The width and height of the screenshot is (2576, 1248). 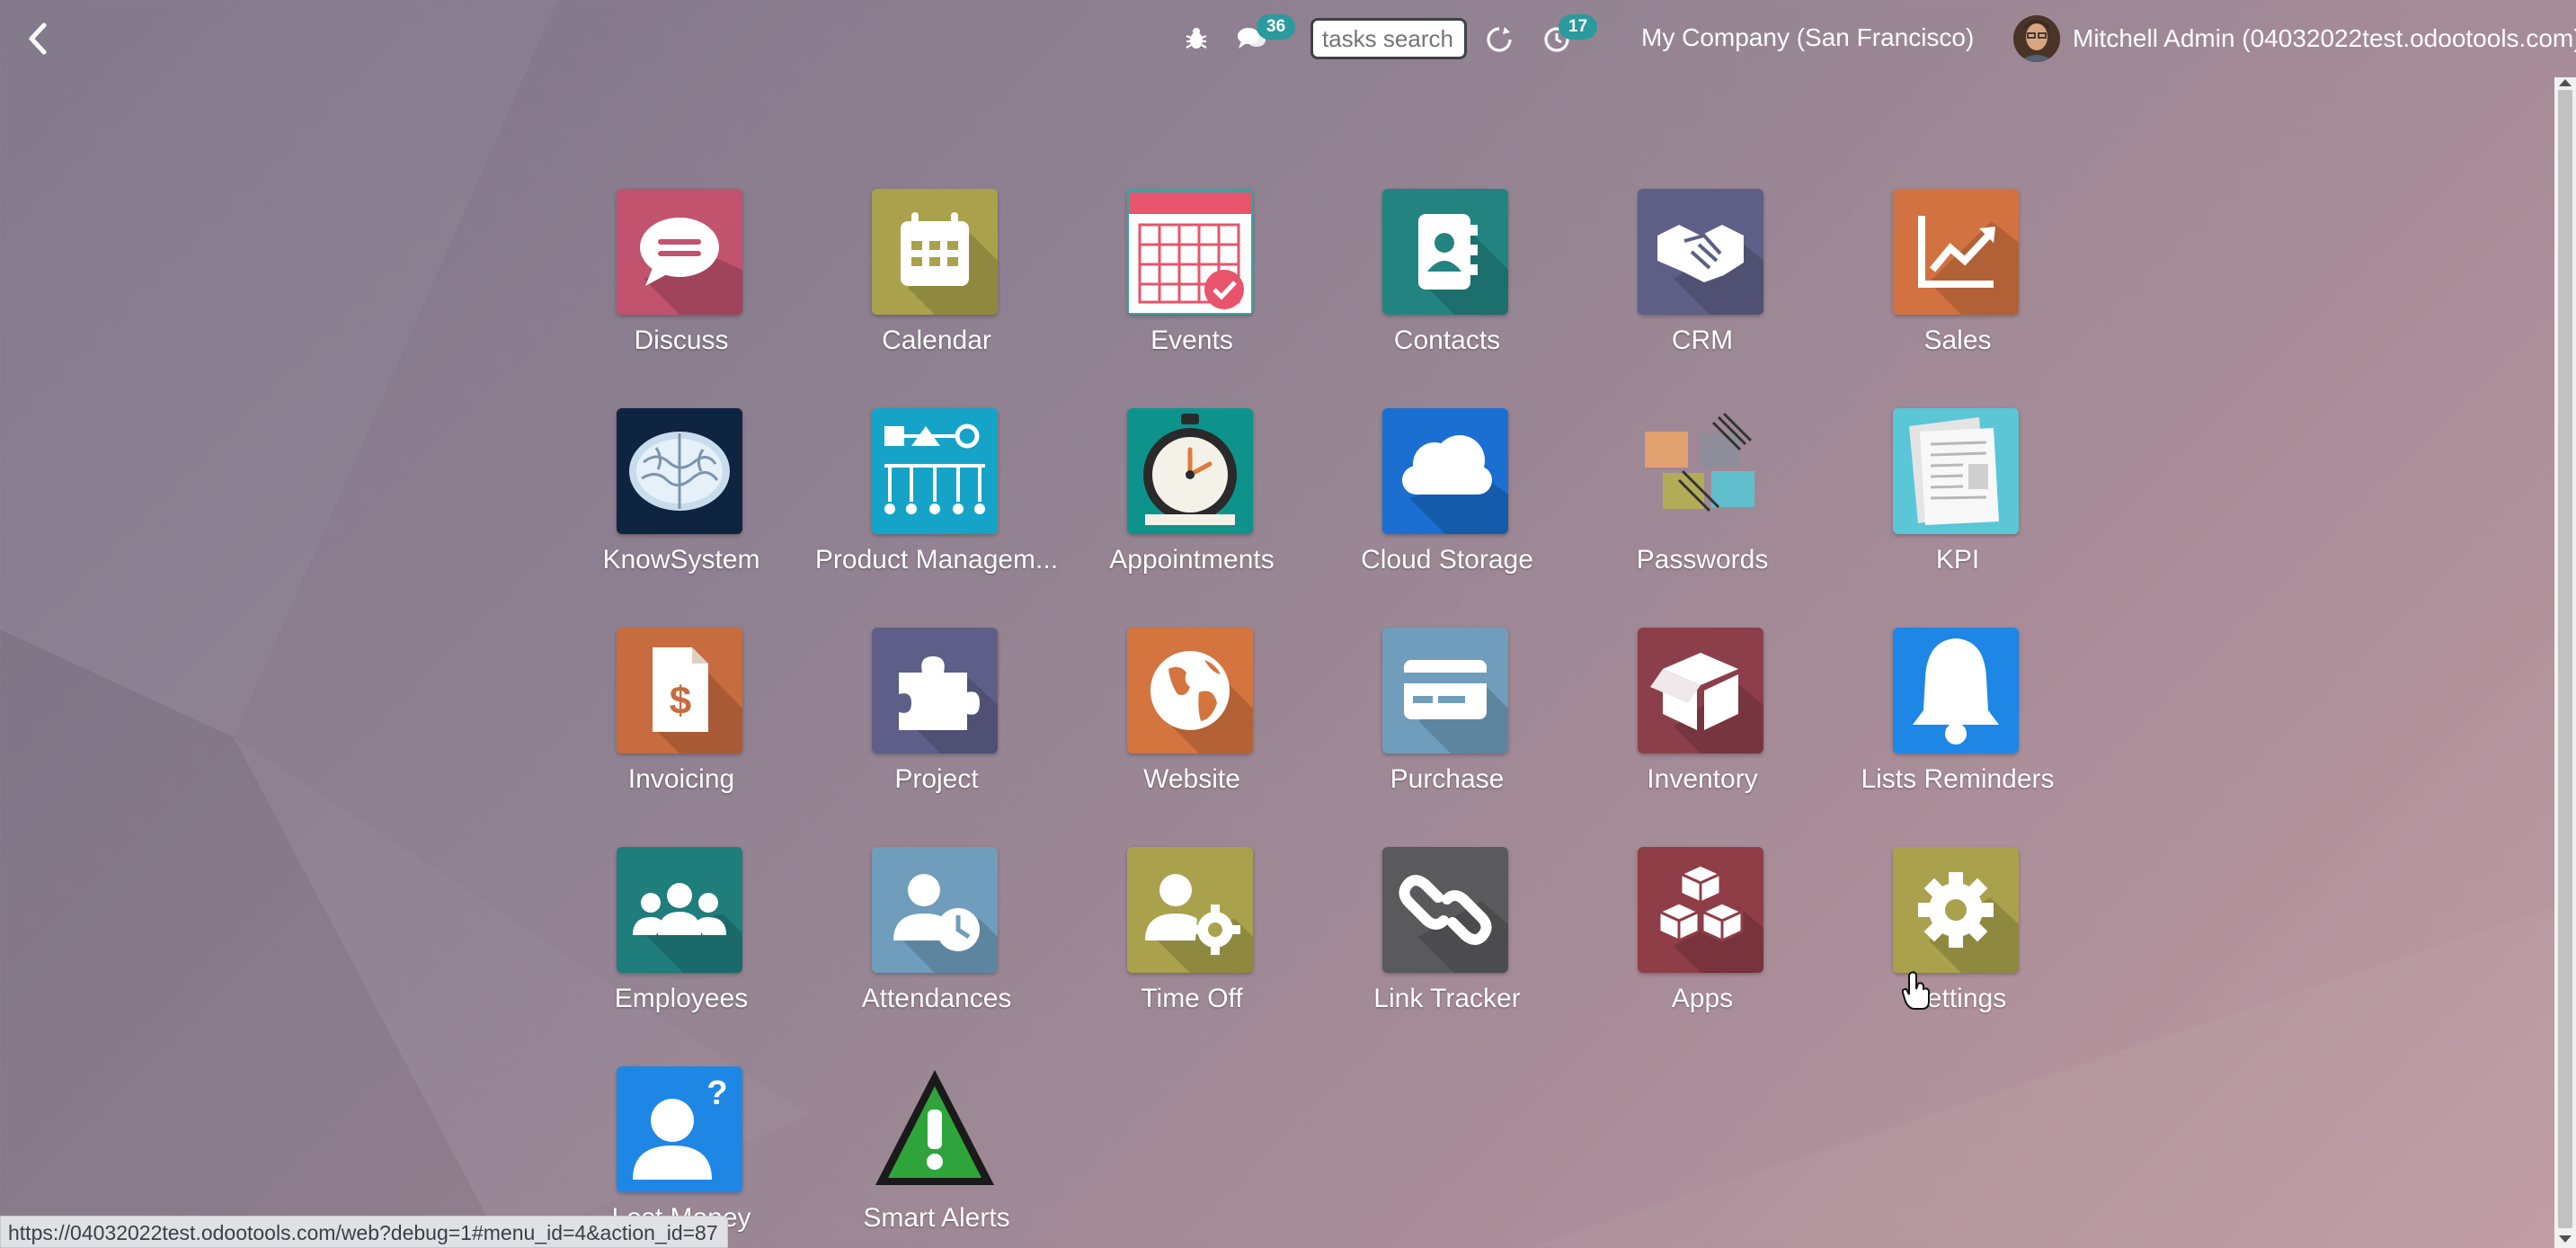 I want to click on link-chain-icon, so click(x=1445, y=910).